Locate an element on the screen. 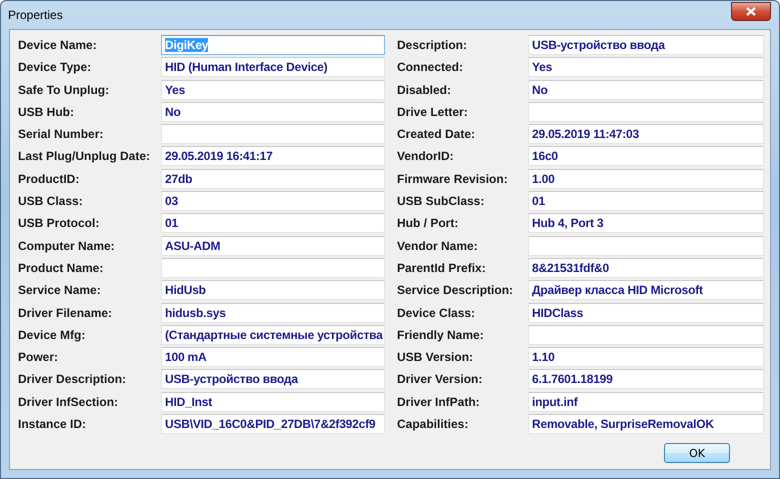  field-label: Hub / Port: is located at coordinates (428, 223).